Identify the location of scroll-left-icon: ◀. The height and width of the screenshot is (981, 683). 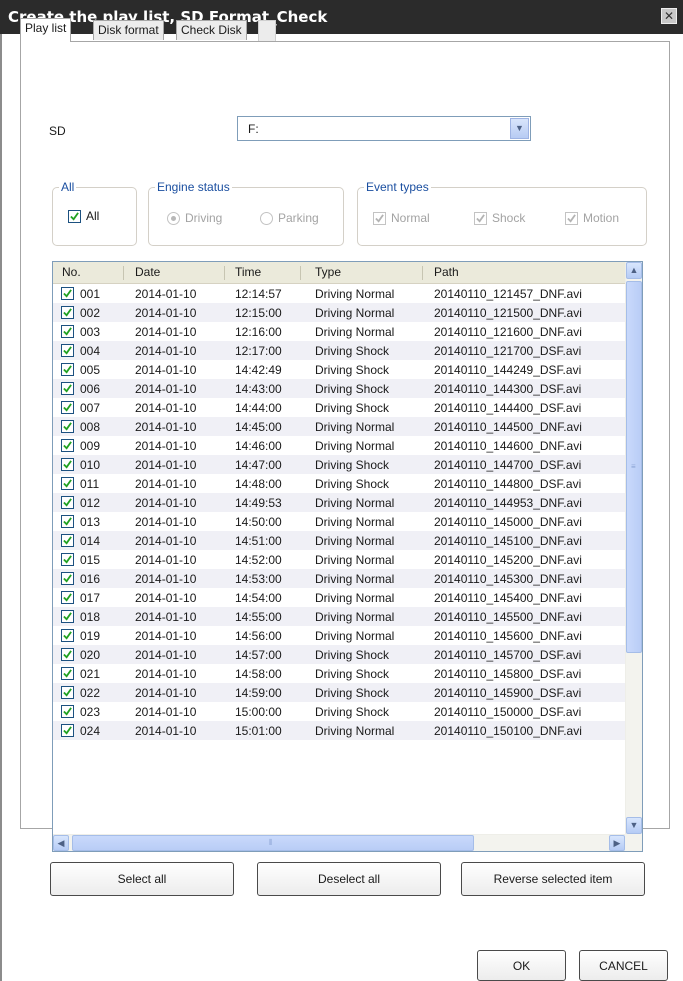
(61, 843).